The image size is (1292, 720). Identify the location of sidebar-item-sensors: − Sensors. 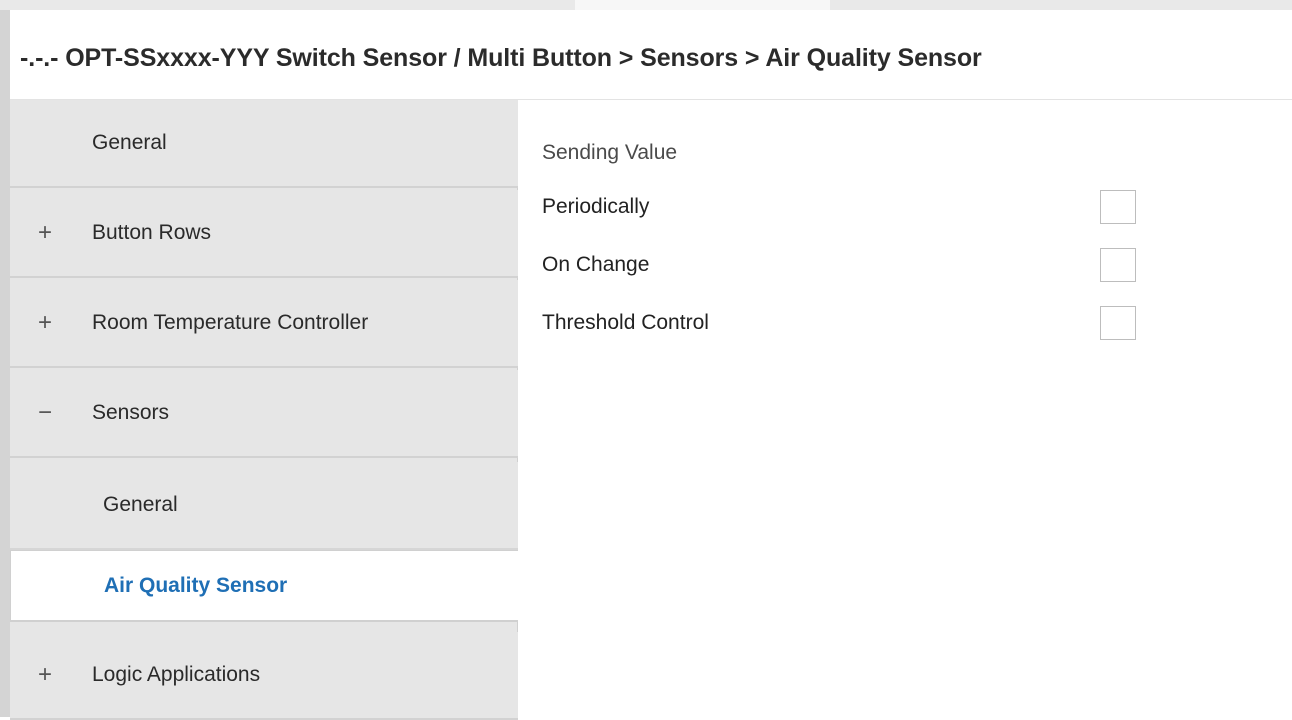
(264, 414).